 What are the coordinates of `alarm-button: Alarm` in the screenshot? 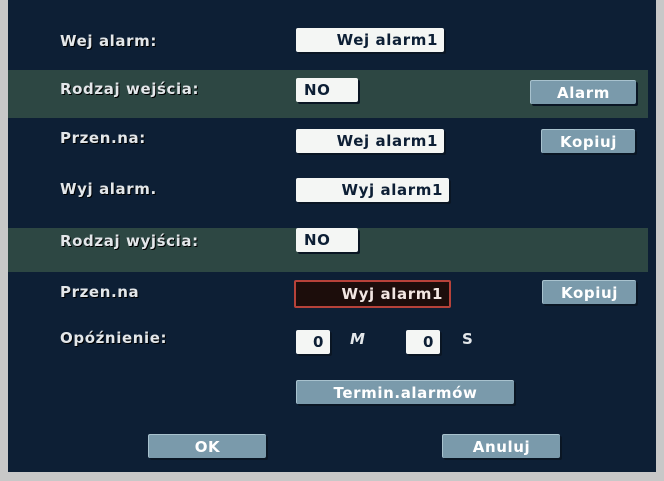 It's located at (583, 92).